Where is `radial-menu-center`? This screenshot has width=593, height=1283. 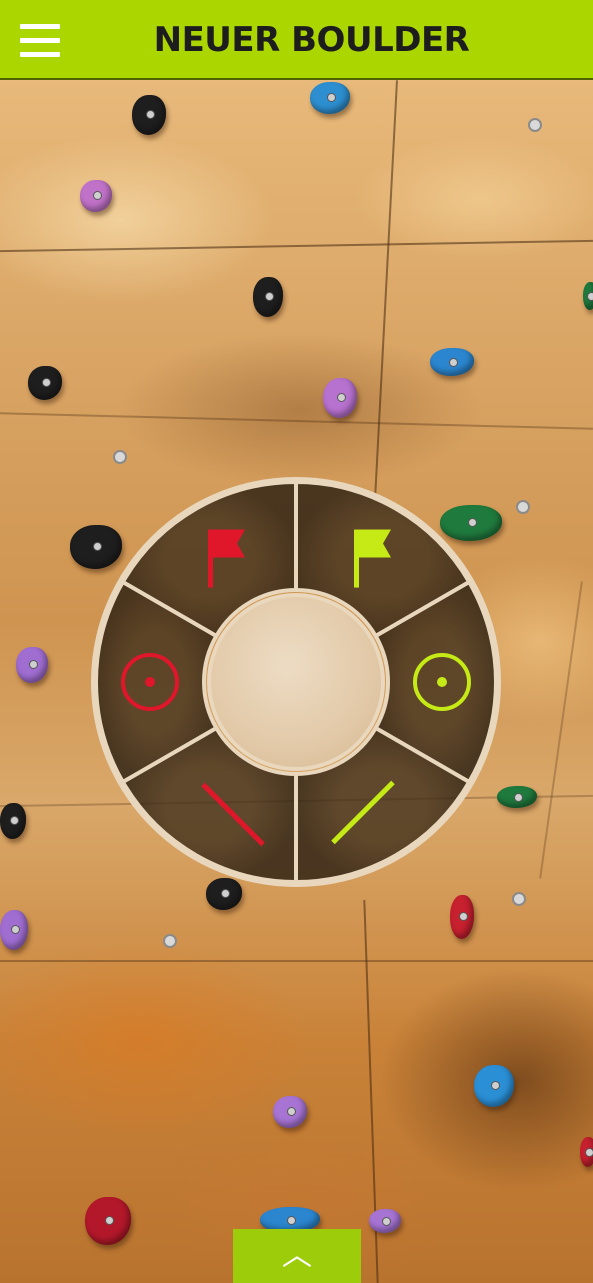
radial-menu-center is located at coordinates (296, 682).